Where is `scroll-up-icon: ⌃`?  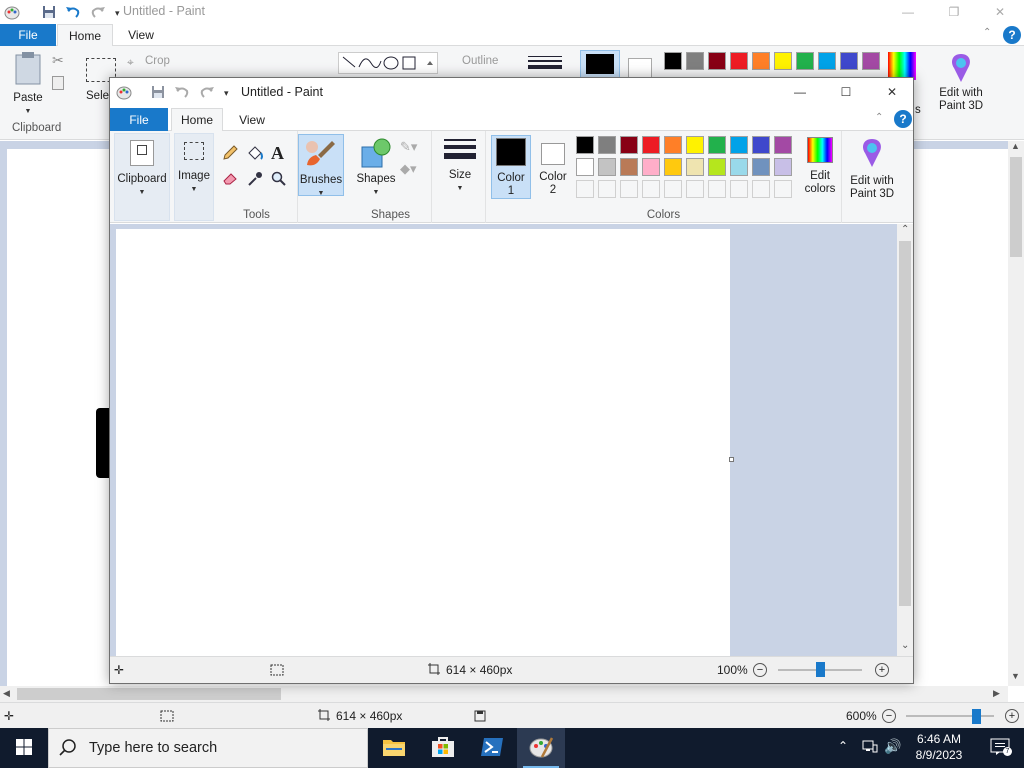
scroll-up-icon: ⌃ is located at coordinates (905, 229).